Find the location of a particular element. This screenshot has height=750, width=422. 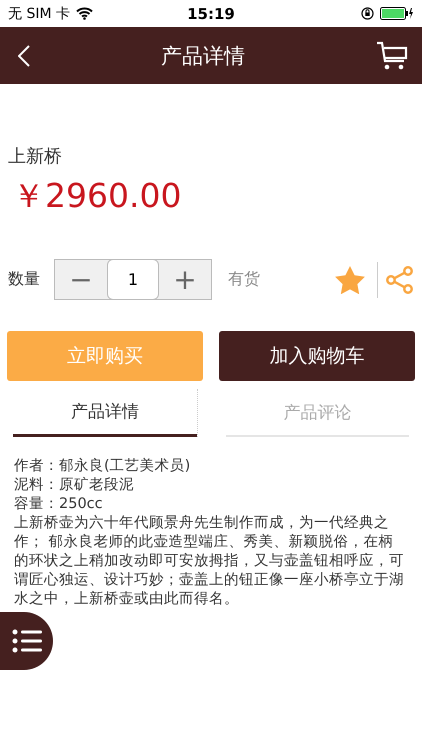

add-to-cart-button: 加入购物车 is located at coordinates (317, 356).